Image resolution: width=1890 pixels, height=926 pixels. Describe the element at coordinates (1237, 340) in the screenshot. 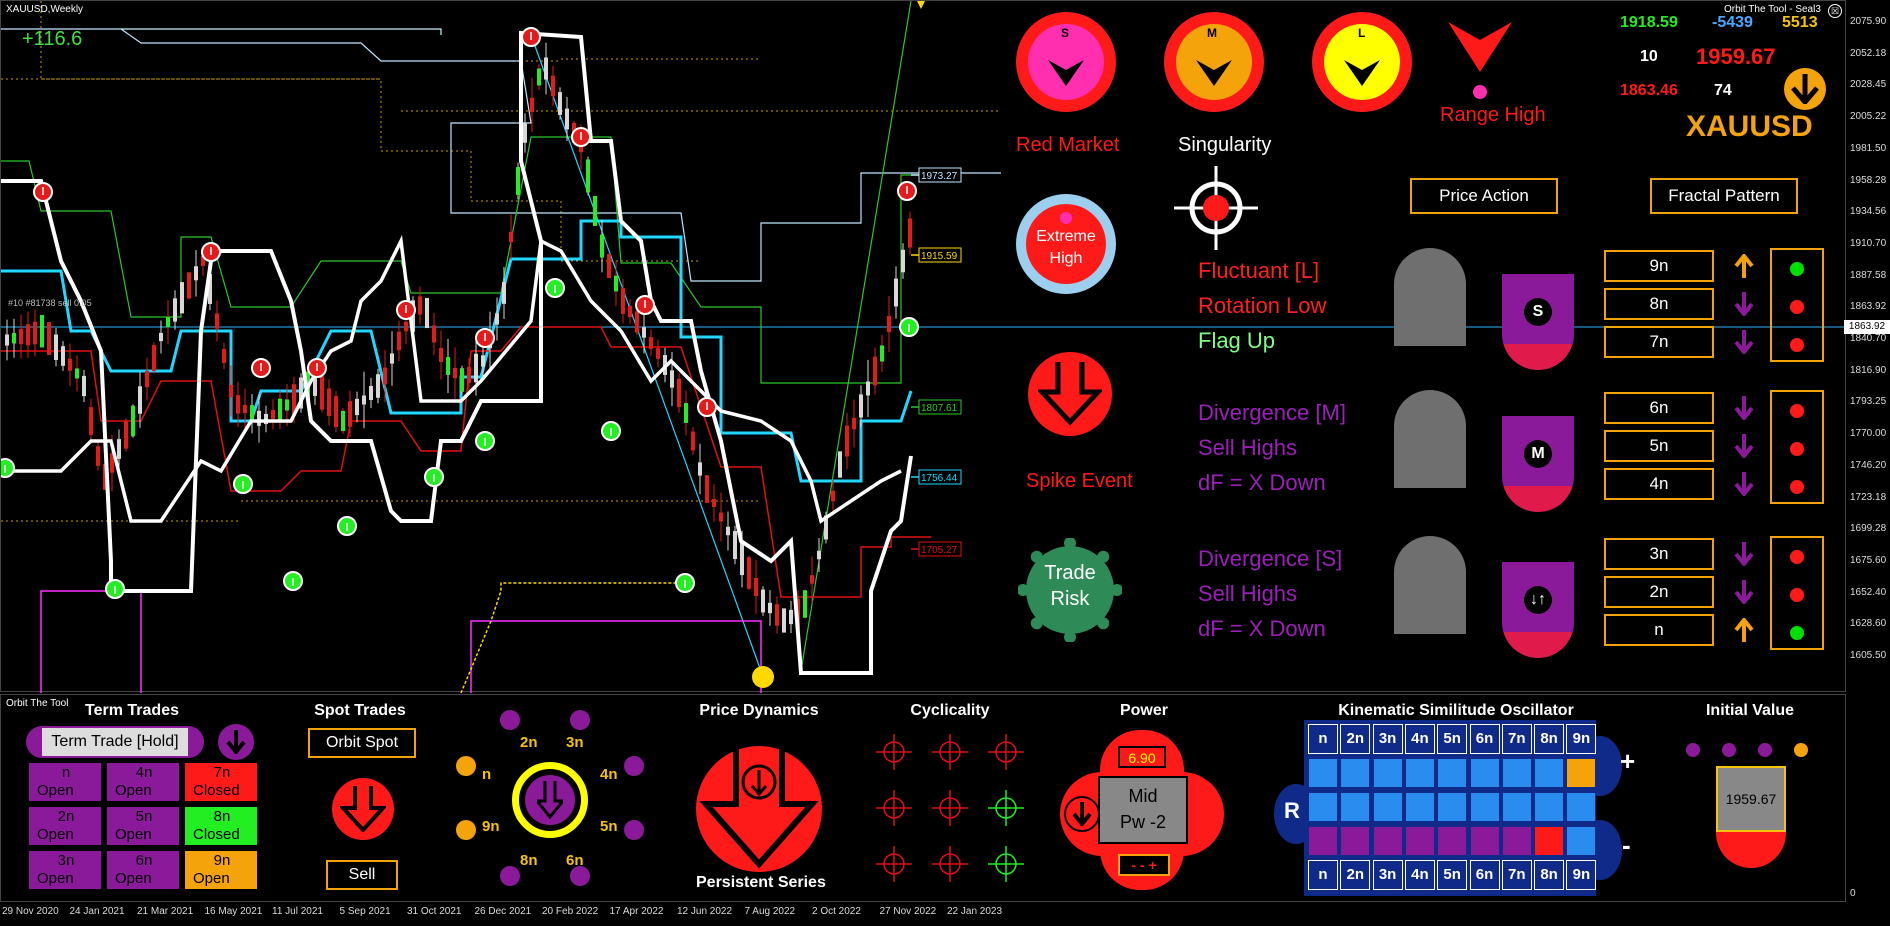

I see `group-label: Flag Up` at that location.